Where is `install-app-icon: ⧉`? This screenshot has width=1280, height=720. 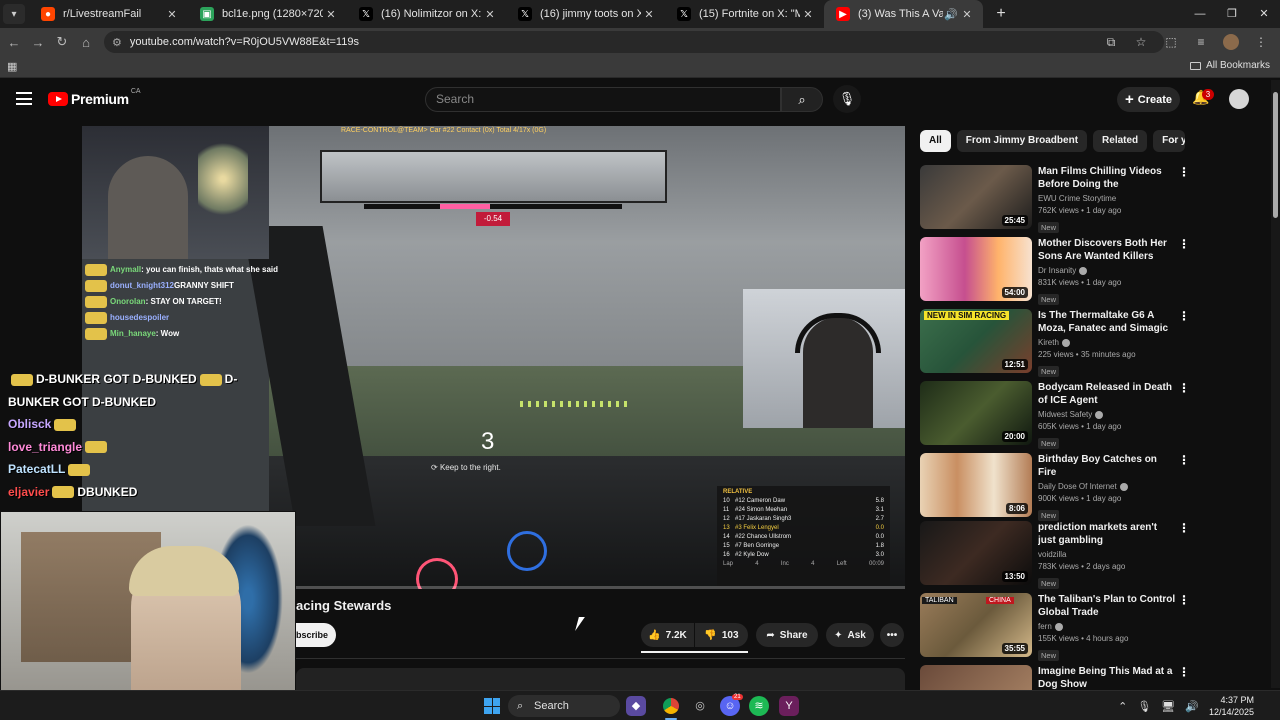
install-app-icon: ⧉ is located at coordinates (1111, 42).